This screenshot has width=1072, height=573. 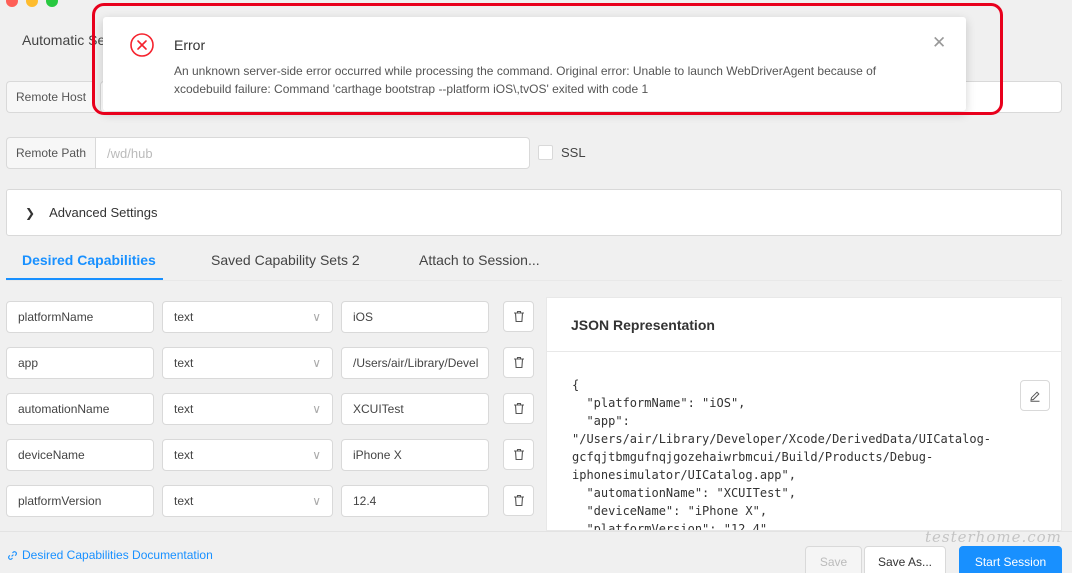 I want to click on edit-json-button, so click(x=1035, y=395).